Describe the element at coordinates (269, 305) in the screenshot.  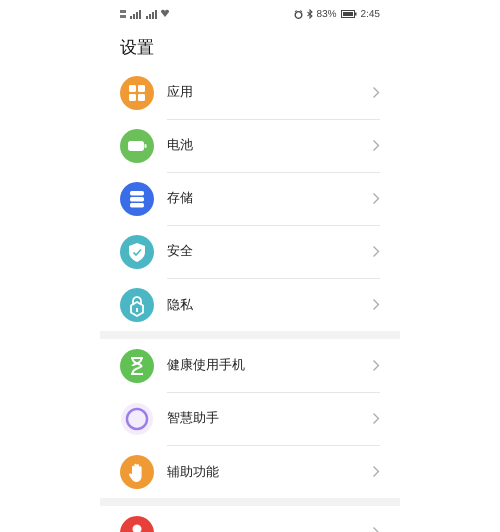
I see `setting-label: 隐私` at that location.